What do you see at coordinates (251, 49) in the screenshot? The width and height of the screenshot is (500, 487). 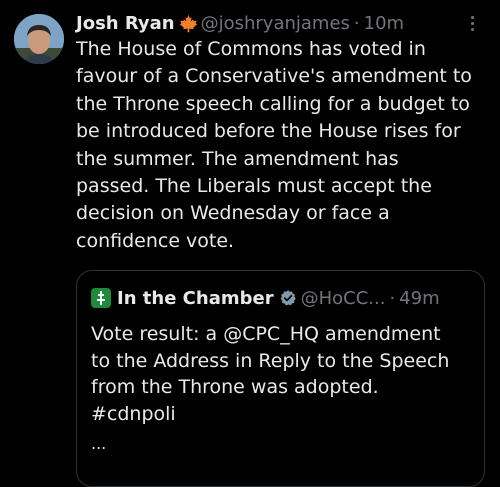 I see `tweet-text-line: The House of Commons has voted in` at bounding box center [251, 49].